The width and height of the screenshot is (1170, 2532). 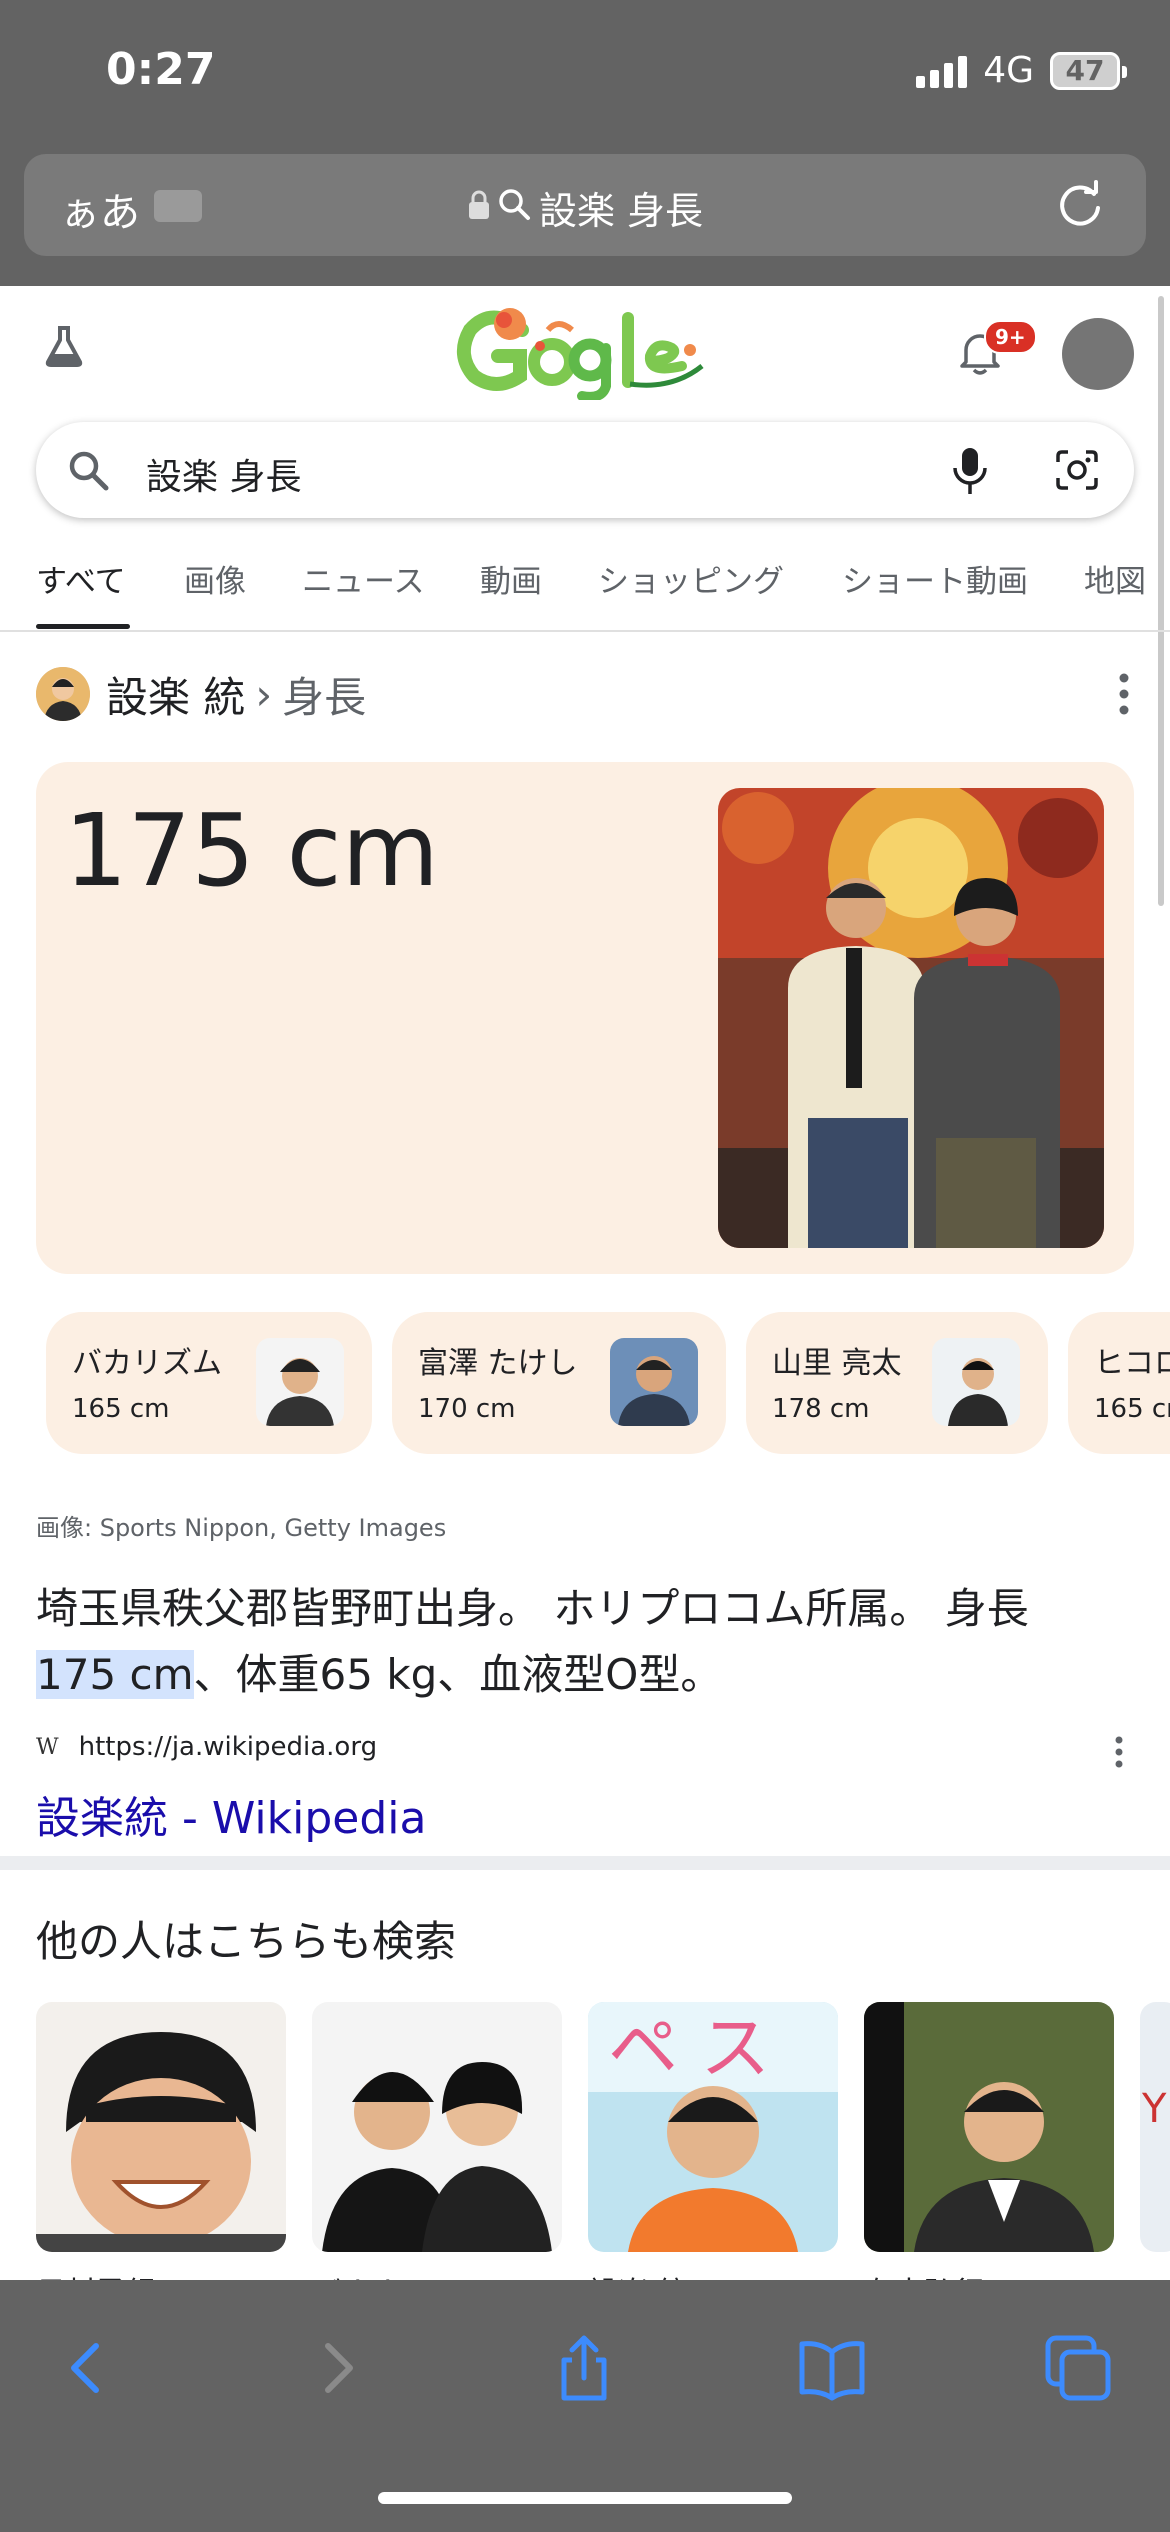 I want to click on notification-badge: 9+, so click(x=1010, y=337).